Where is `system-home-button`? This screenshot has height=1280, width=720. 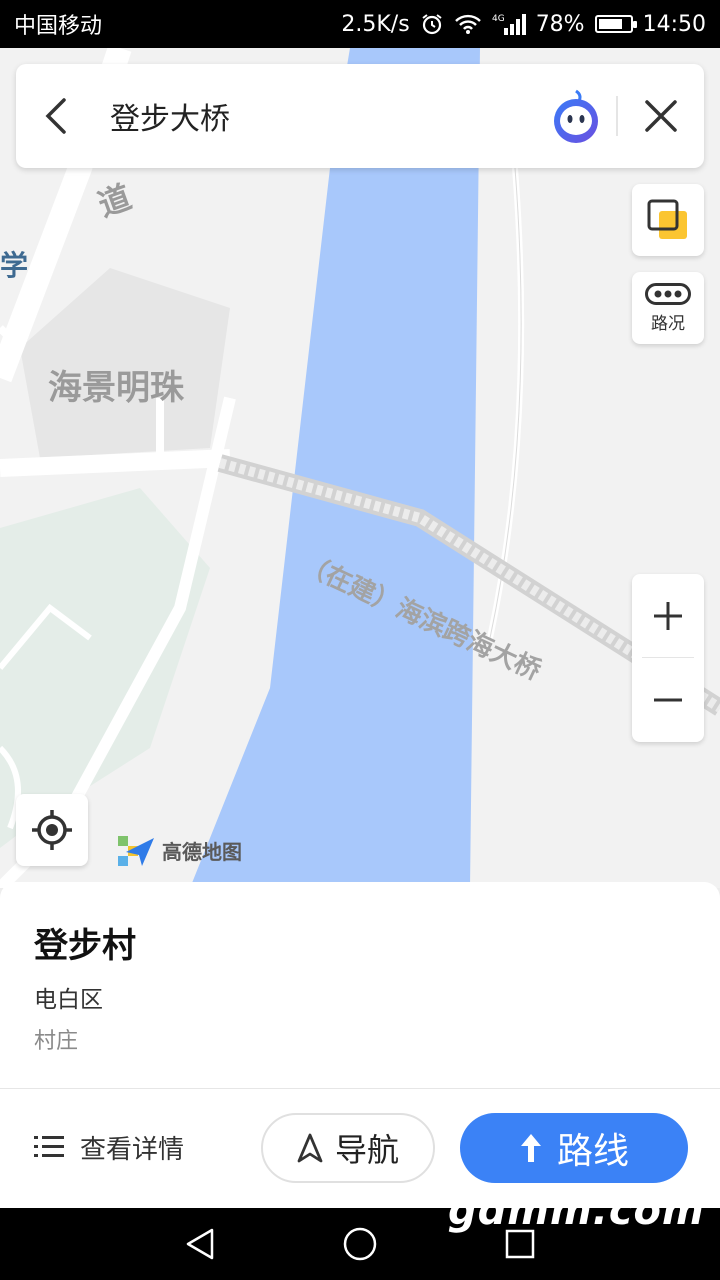 system-home-button is located at coordinates (360, 1244).